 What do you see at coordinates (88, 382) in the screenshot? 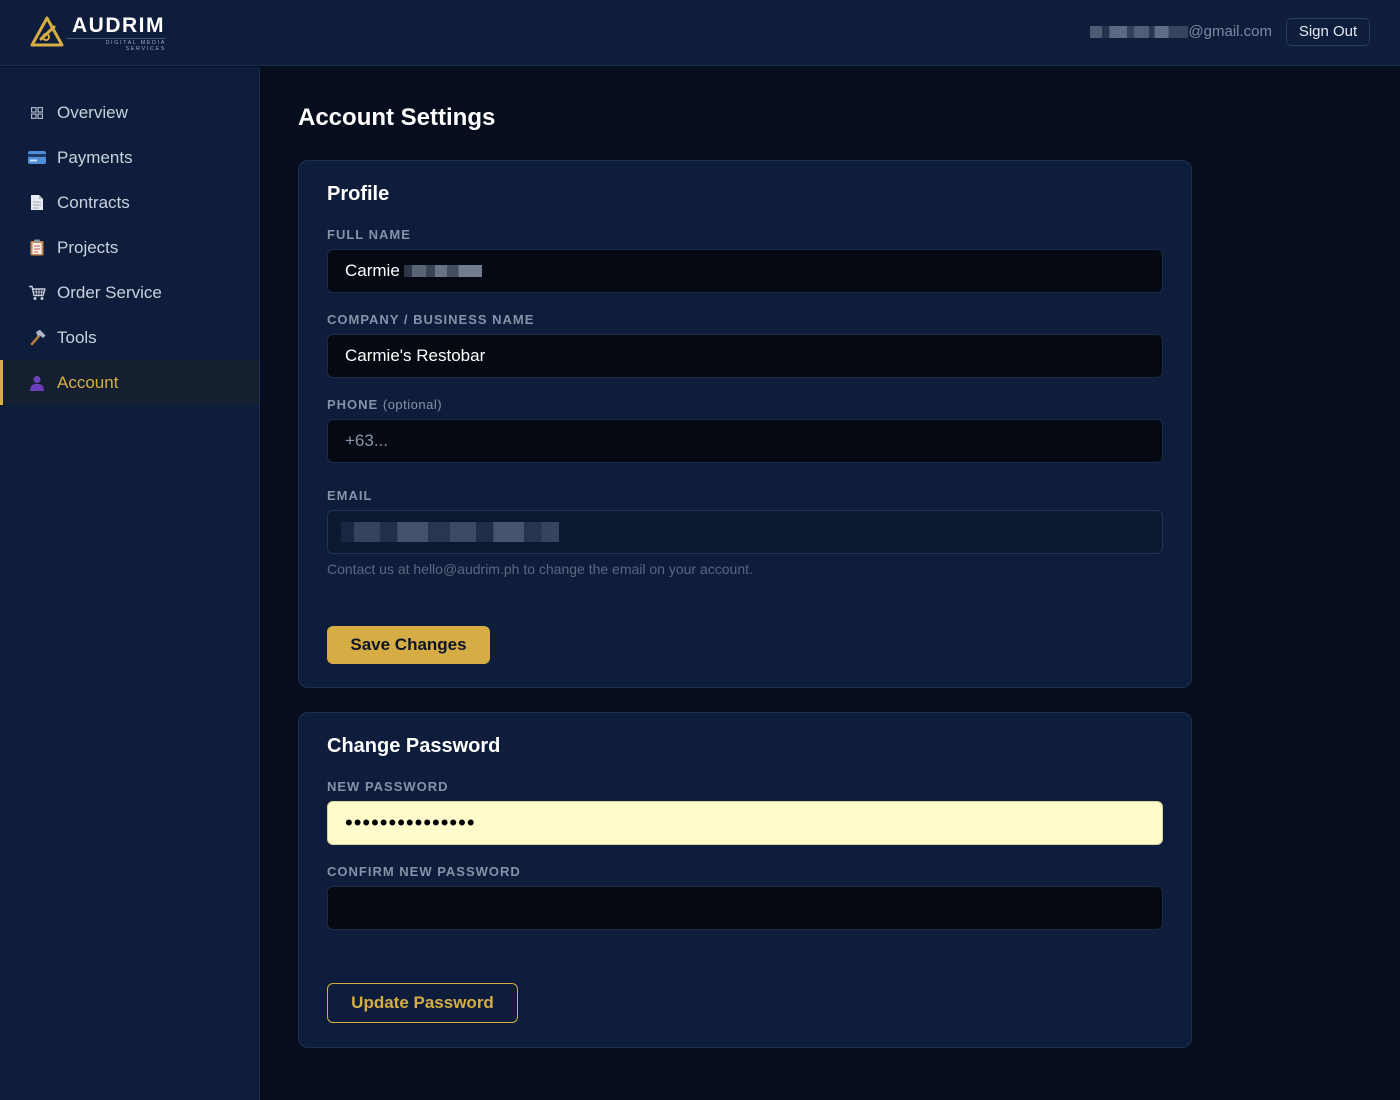
I see `sidebar-item-label: Account` at bounding box center [88, 382].